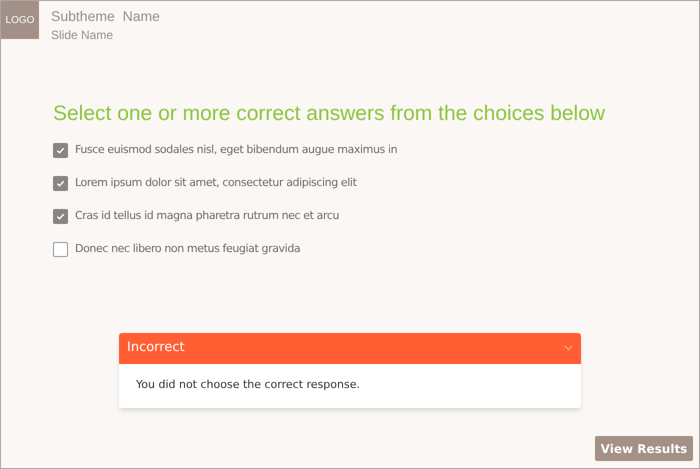  Describe the element at coordinates (207, 216) in the screenshot. I see `choice-label: Cras id tellus id magna pharetra rutrum nec et arcu` at that location.